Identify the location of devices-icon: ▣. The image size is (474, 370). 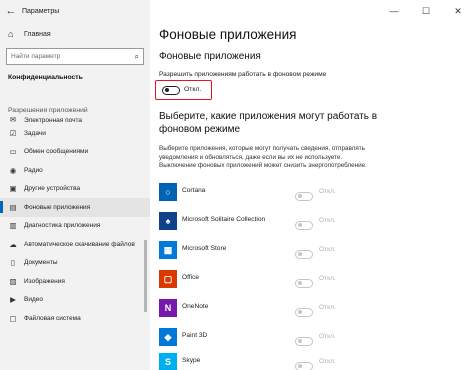
(13, 189).